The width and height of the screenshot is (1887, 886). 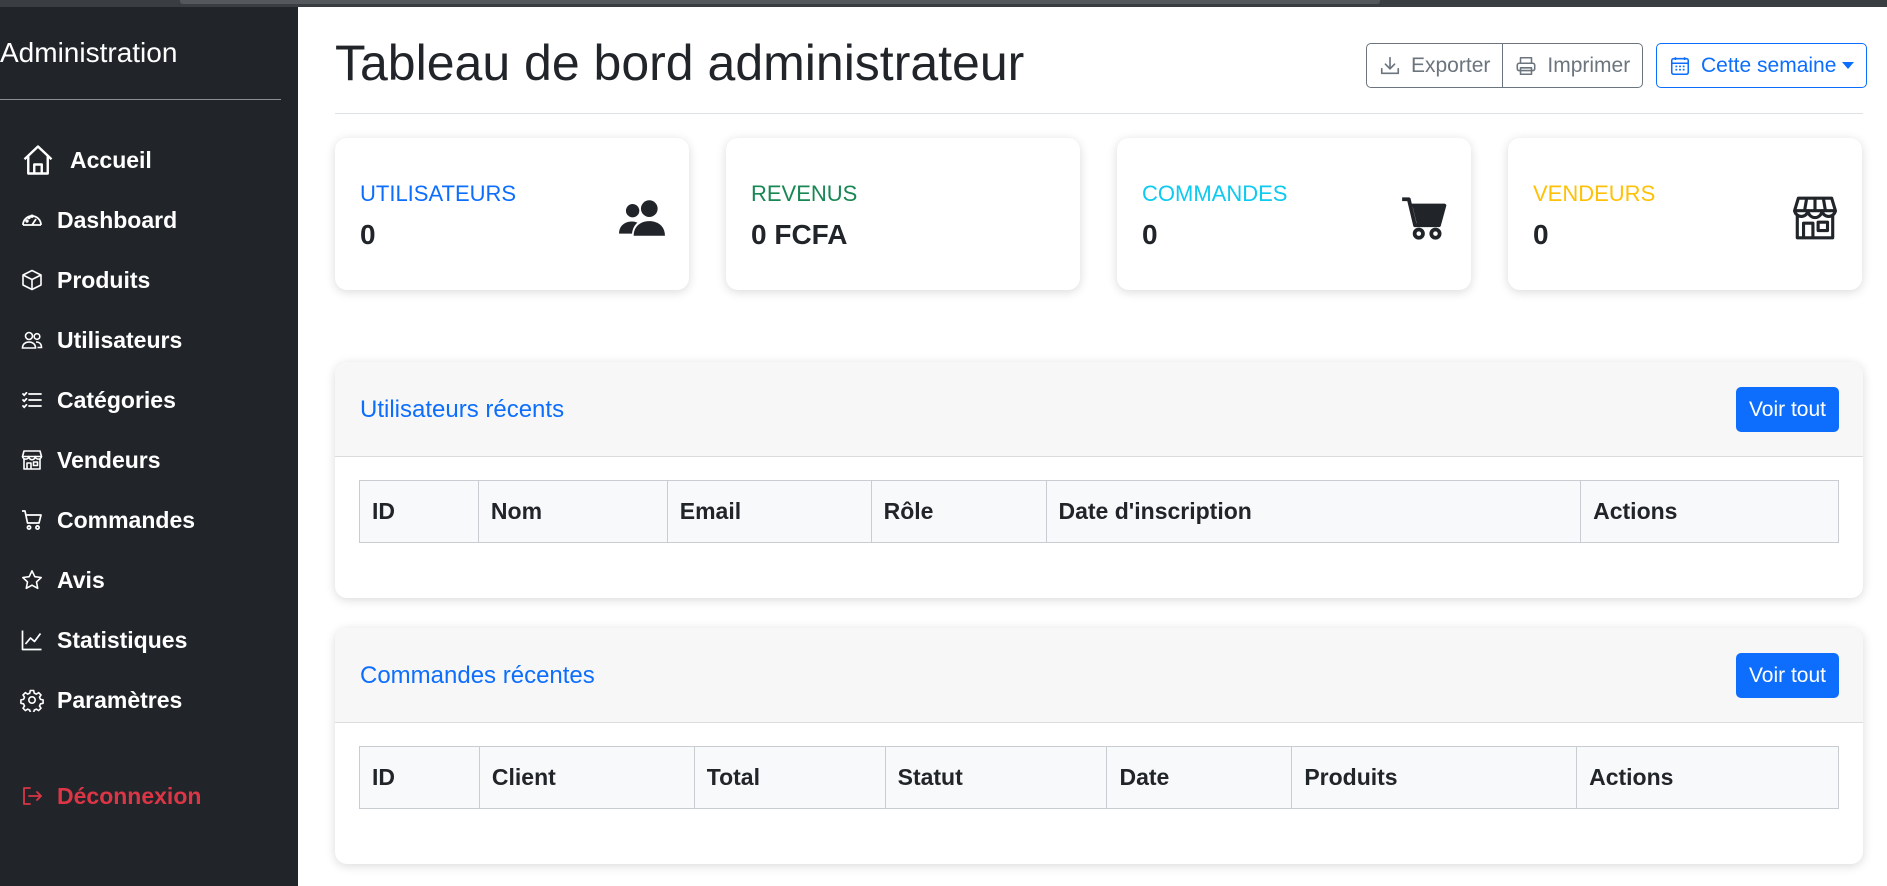 I want to click on column-header: Nom, so click(x=572, y=511).